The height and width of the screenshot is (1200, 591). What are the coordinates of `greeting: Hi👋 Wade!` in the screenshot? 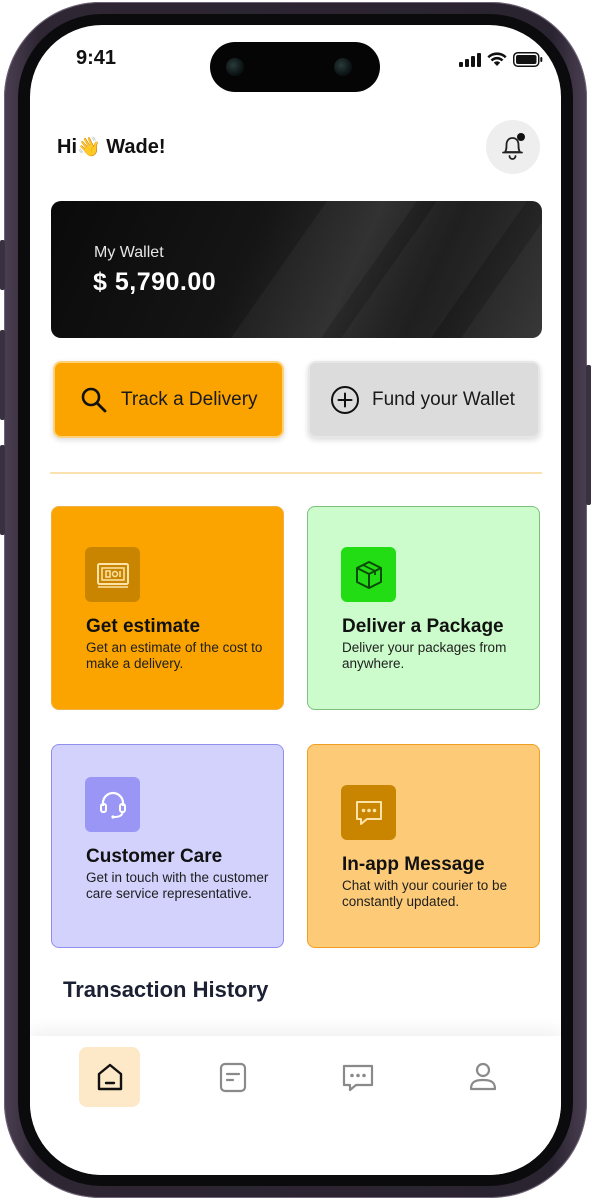 It's located at (111, 147).